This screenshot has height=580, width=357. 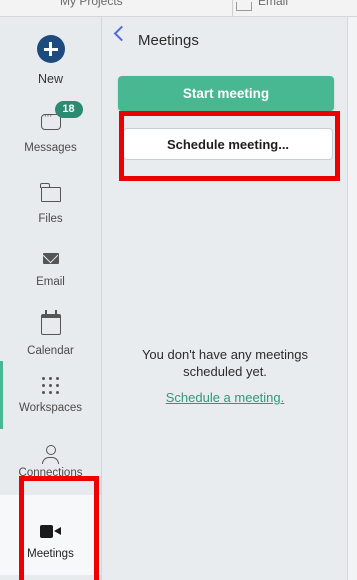 I want to click on rail-item-workspaces: Workspaces, so click(x=50, y=395).